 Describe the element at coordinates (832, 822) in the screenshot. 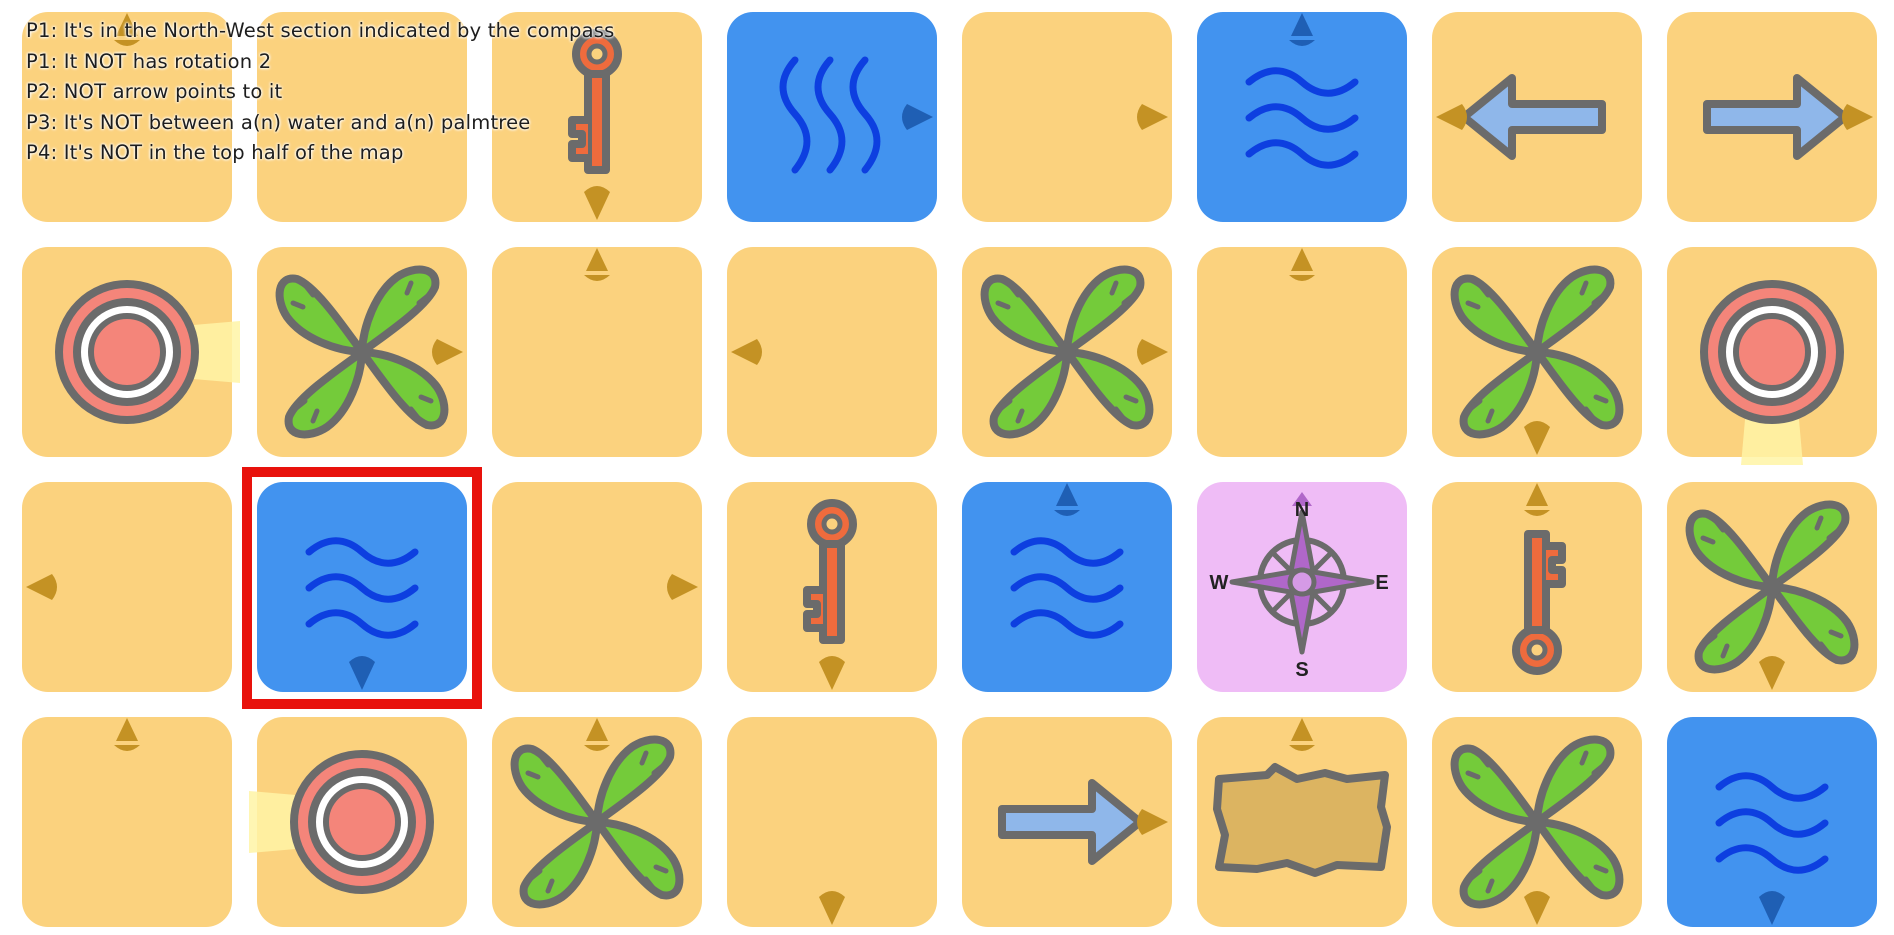

I see `tile-r3-c3-sand` at that location.